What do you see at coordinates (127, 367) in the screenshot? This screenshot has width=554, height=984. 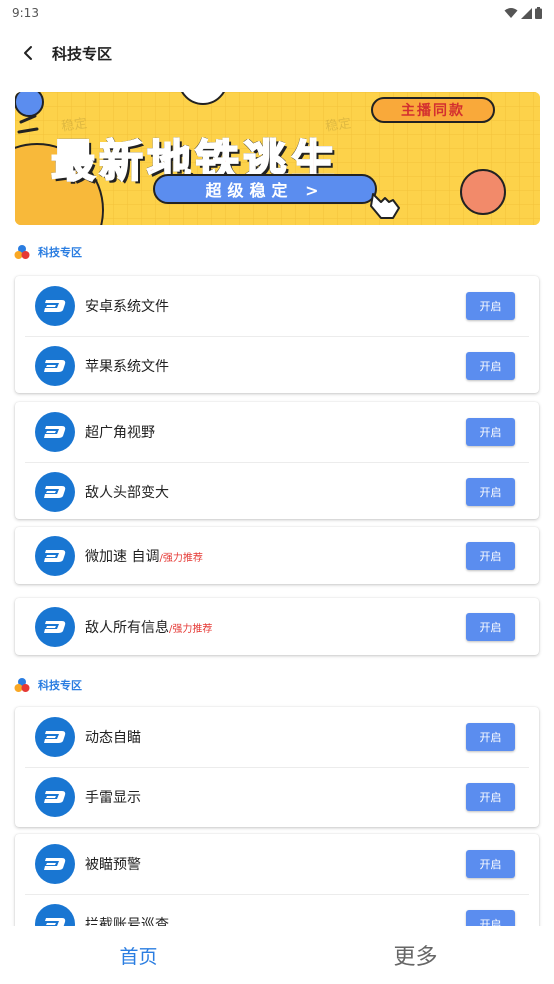 I see `feature-label: 苹果系统文件` at bounding box center [127, 367].